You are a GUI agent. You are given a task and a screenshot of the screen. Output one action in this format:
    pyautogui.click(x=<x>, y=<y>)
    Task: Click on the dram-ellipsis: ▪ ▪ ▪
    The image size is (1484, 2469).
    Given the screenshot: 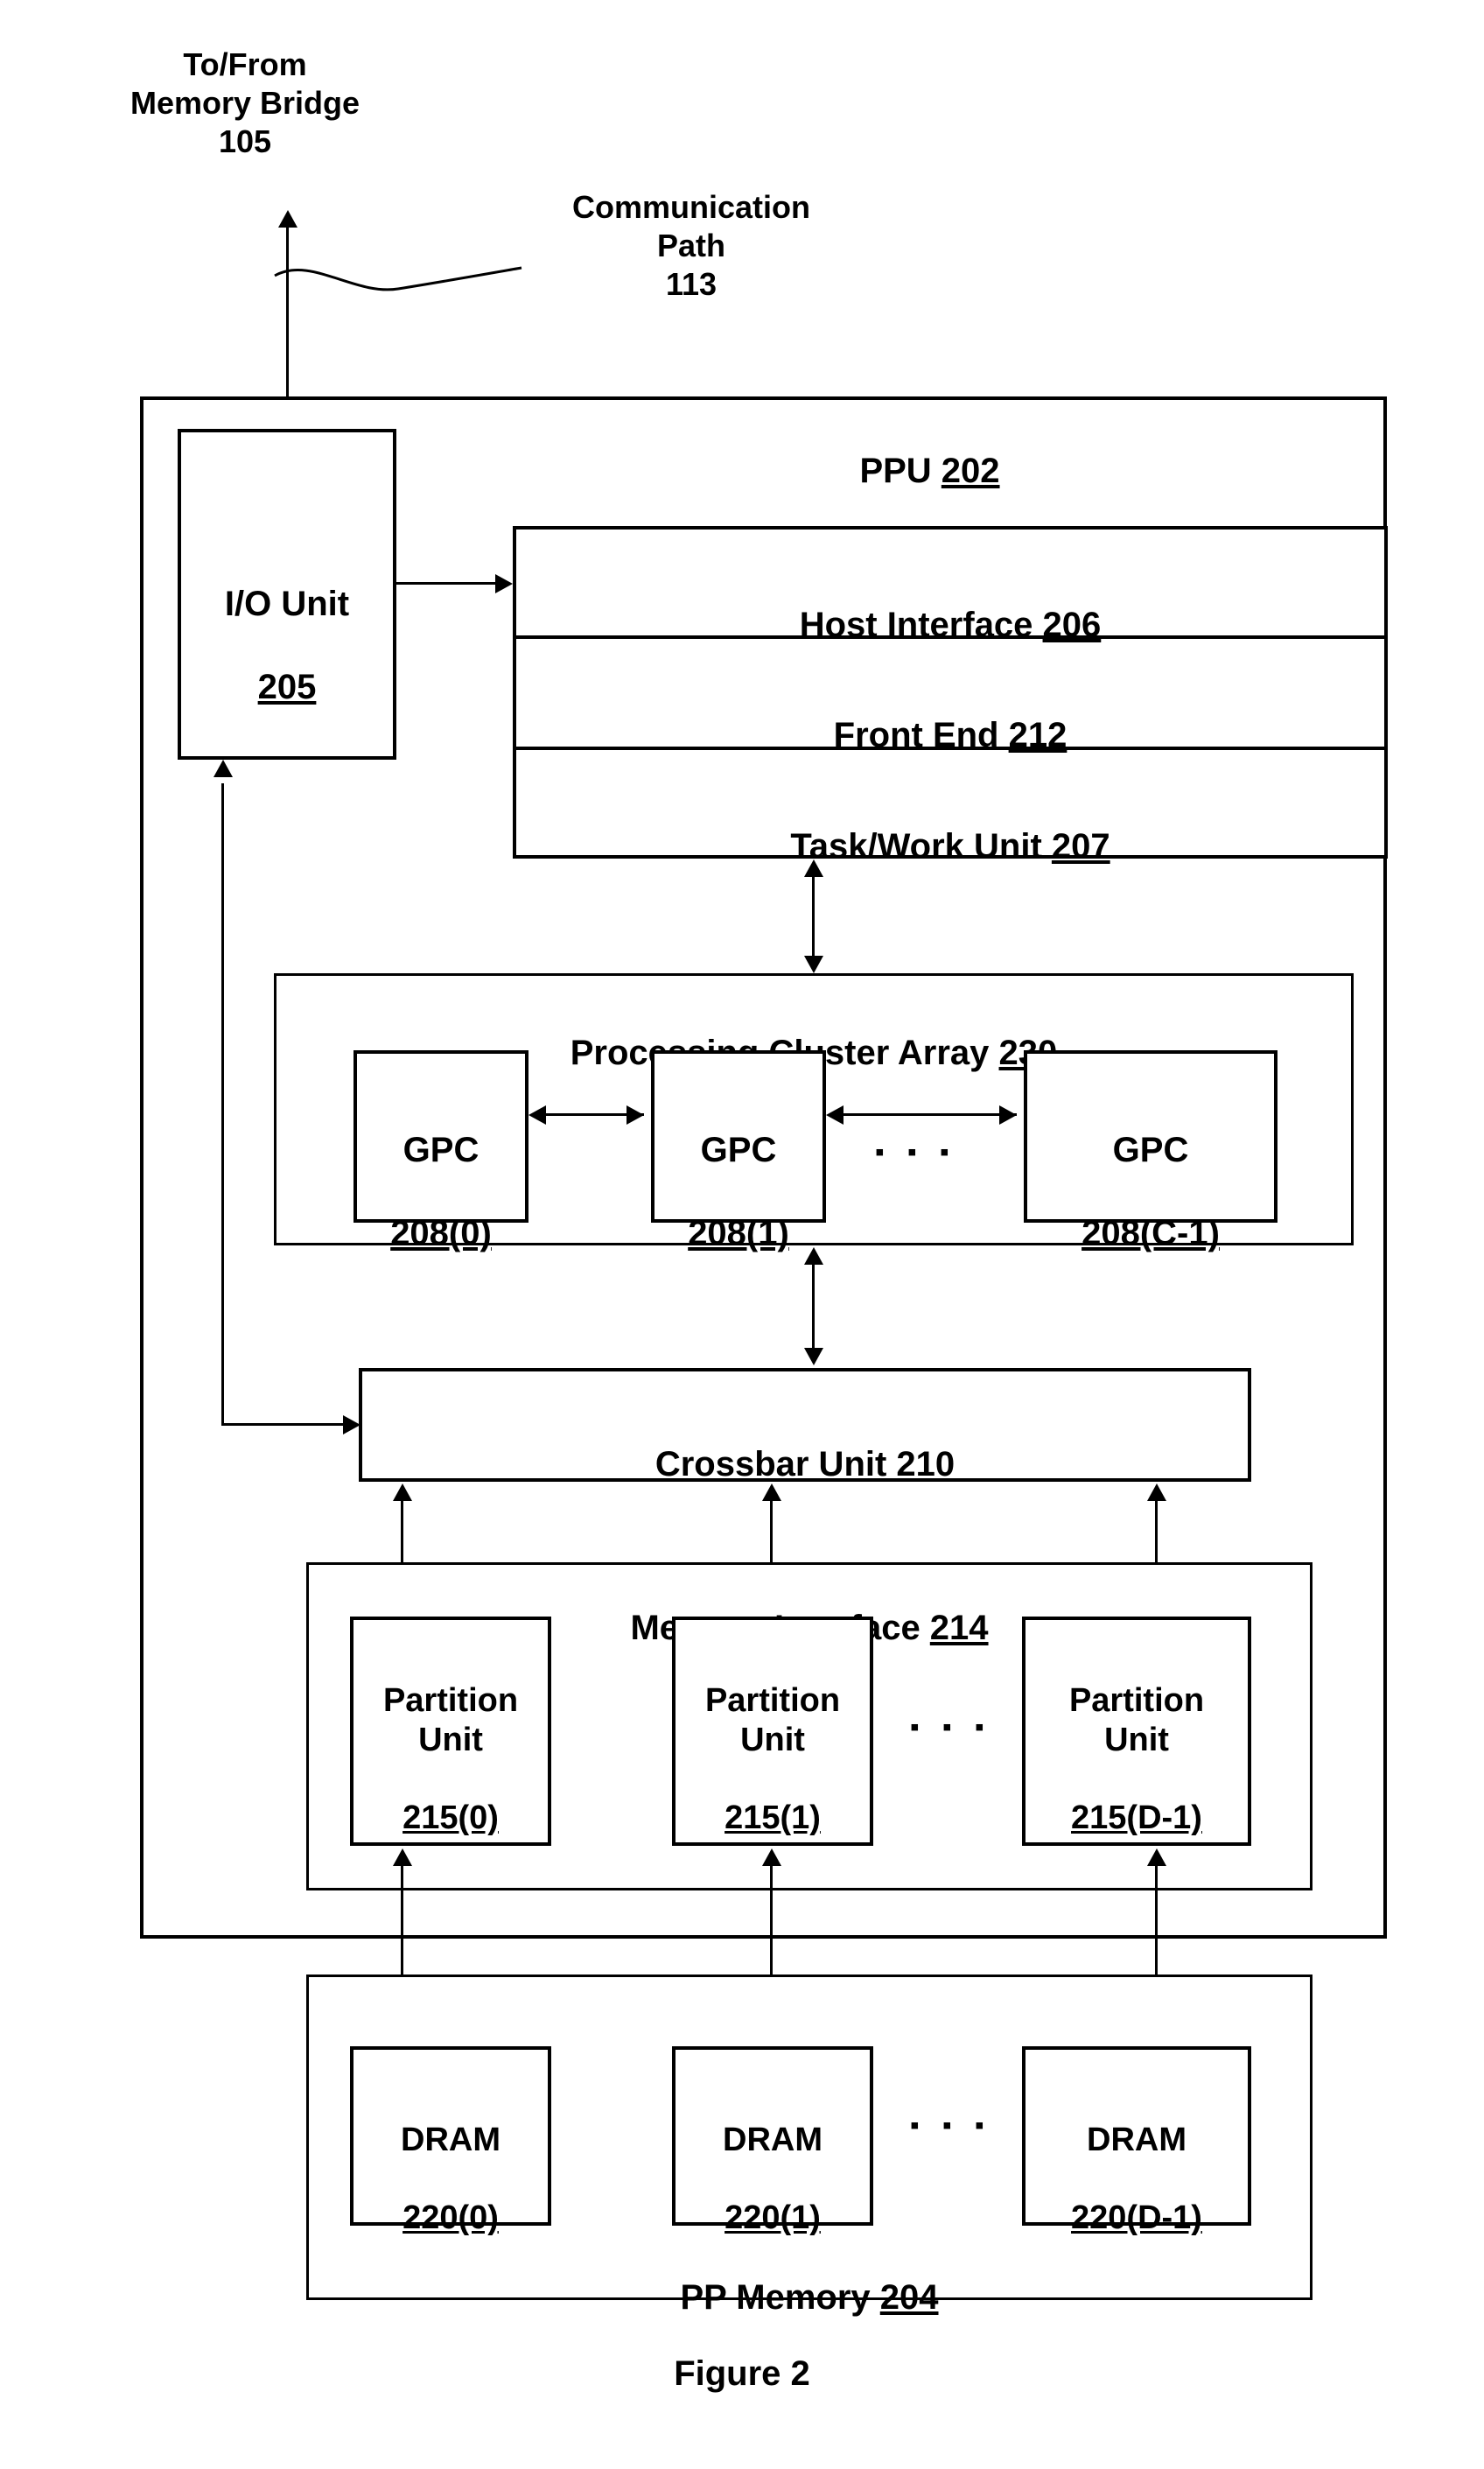 What is the action you would take?
    pyautogui.click(x=951, y=2125)
    